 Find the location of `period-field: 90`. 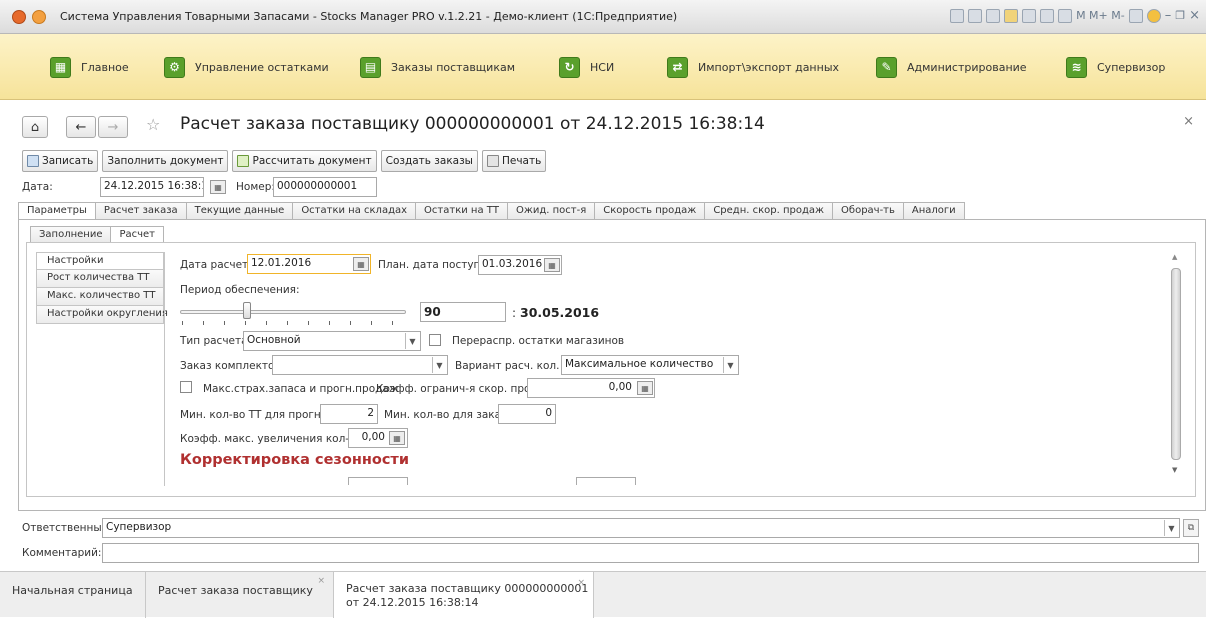

period-field: 90 is located at coordinates (463, 312).